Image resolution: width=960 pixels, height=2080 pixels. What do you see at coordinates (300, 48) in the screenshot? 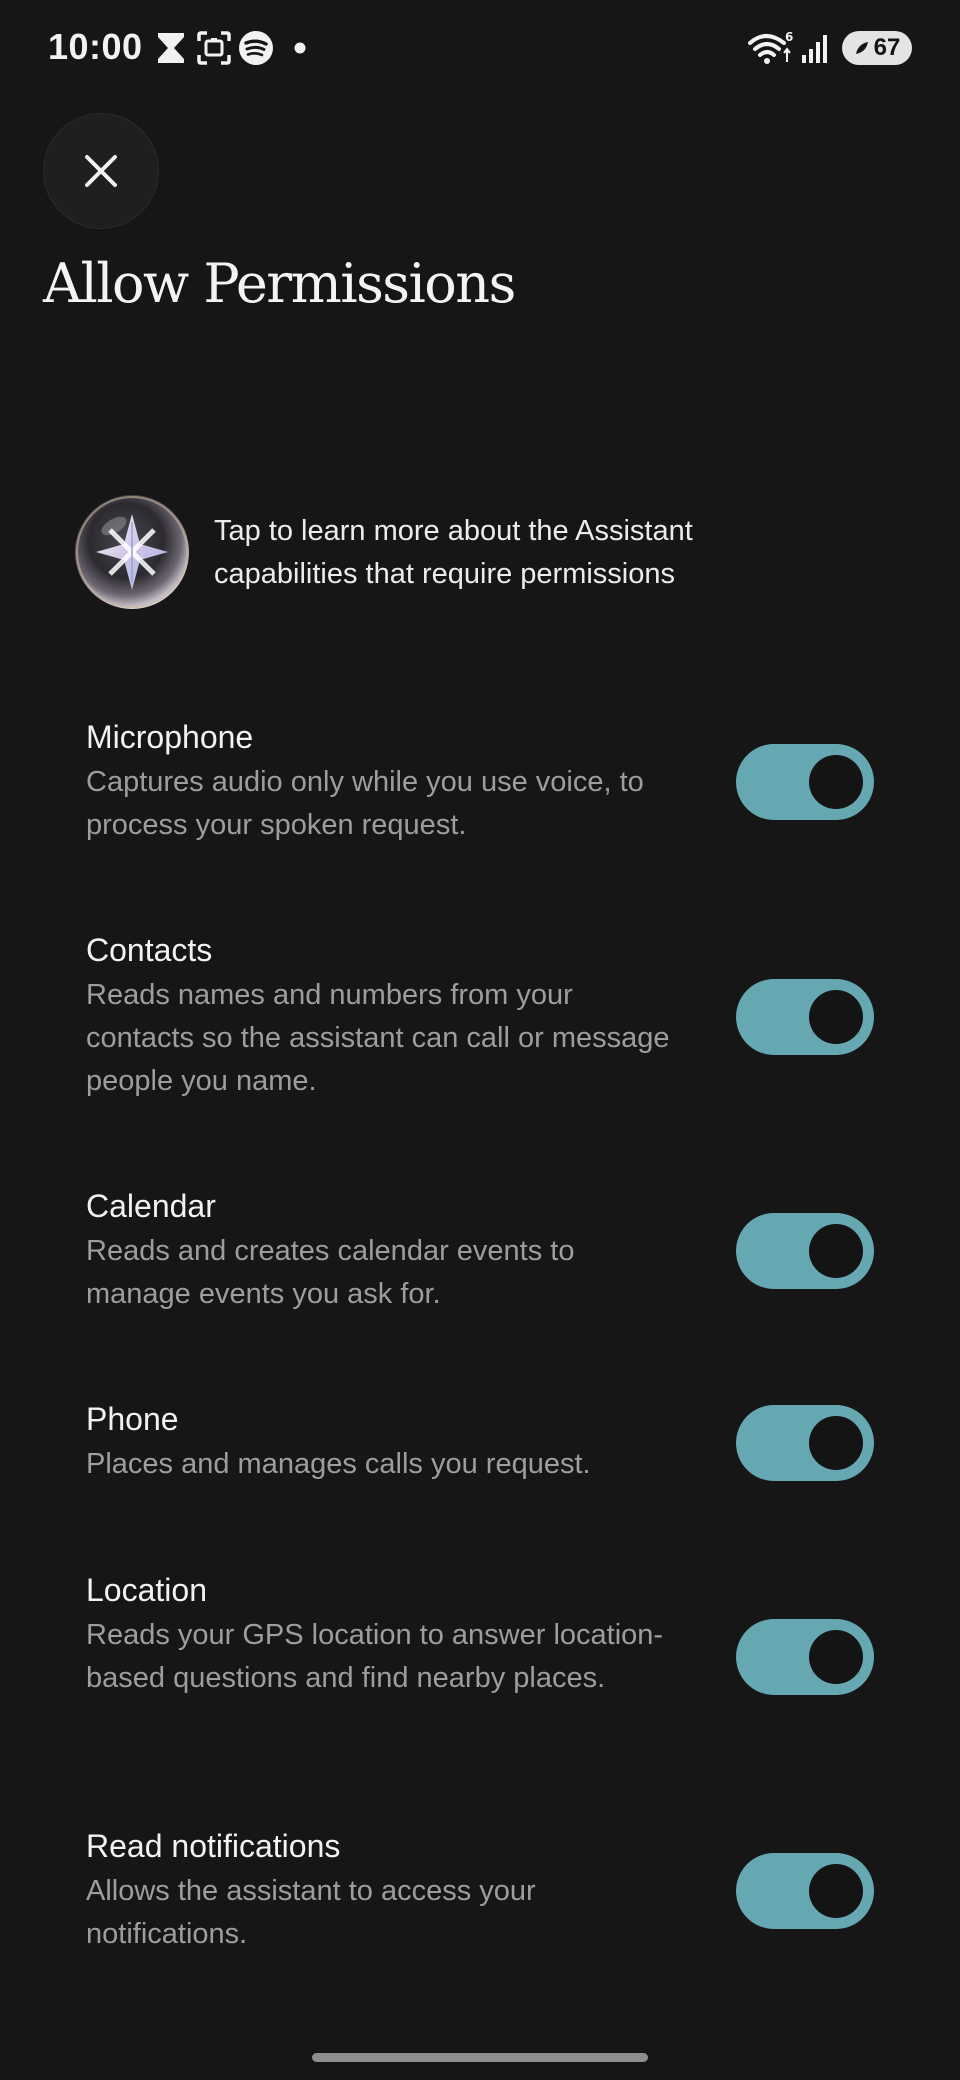
I see `dot-icon` at bounding box center [300, 48].